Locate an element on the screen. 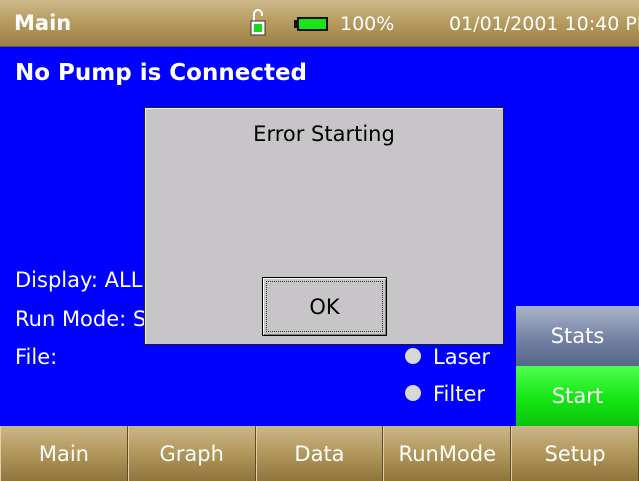  tab-runmode: RunMode is located at coordinates (447, 453).